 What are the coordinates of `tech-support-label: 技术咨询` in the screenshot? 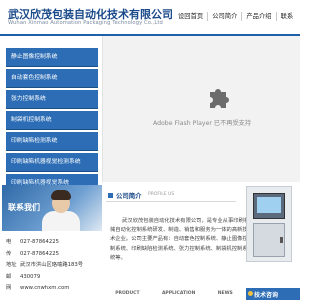 It's located at (266, 295).